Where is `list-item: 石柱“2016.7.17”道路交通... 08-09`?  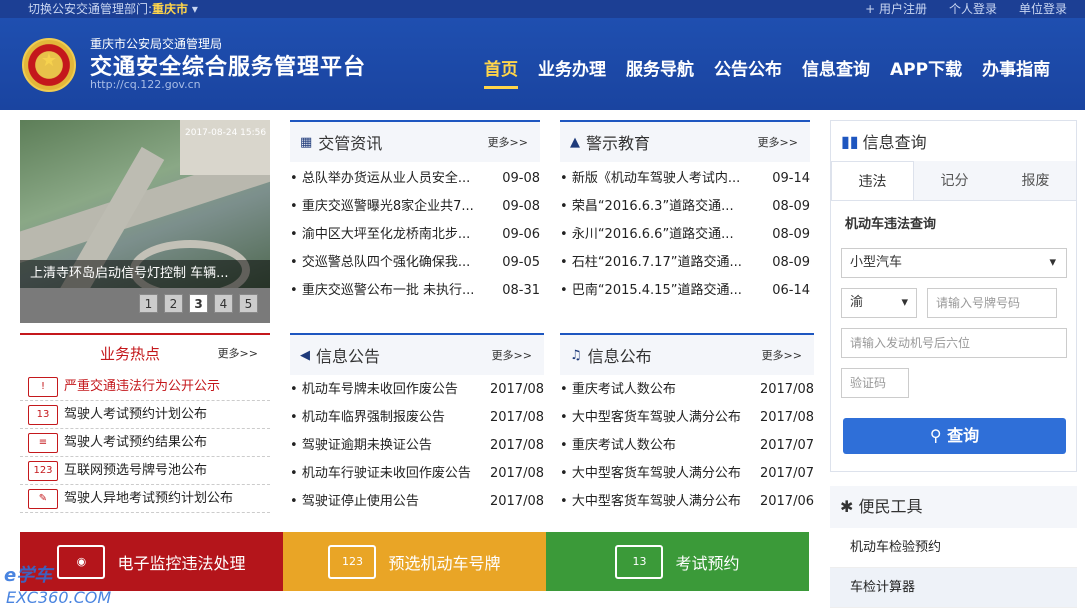 list-item: 石柱“2016.7.17”道路交通... 08-09 is located at coordinates (685, 263).